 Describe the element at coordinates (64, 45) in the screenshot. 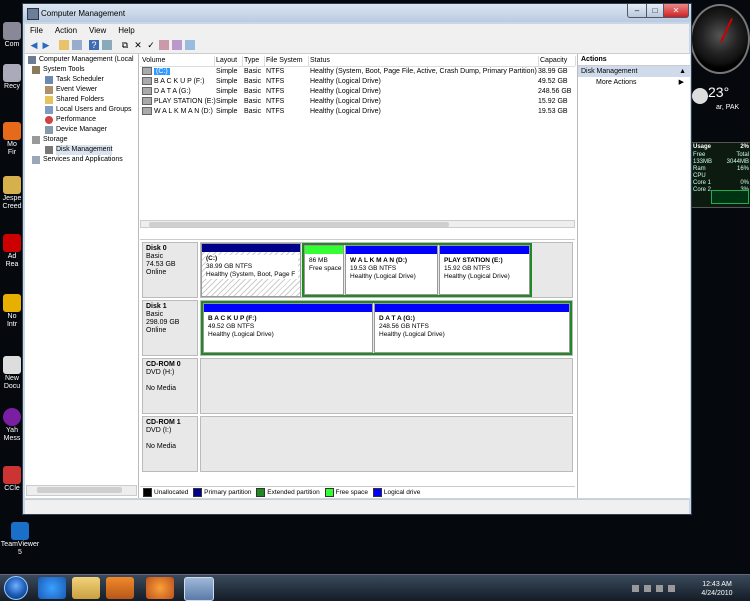

I see `up-folder-icon` at that location.